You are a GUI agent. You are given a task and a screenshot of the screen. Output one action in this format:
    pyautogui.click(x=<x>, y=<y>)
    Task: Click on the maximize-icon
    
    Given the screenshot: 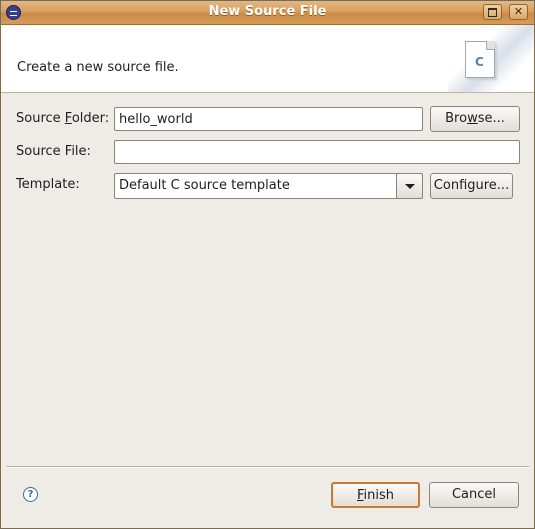 What is the action you would take?
    pyautogui.click(x=492, y=12)
    